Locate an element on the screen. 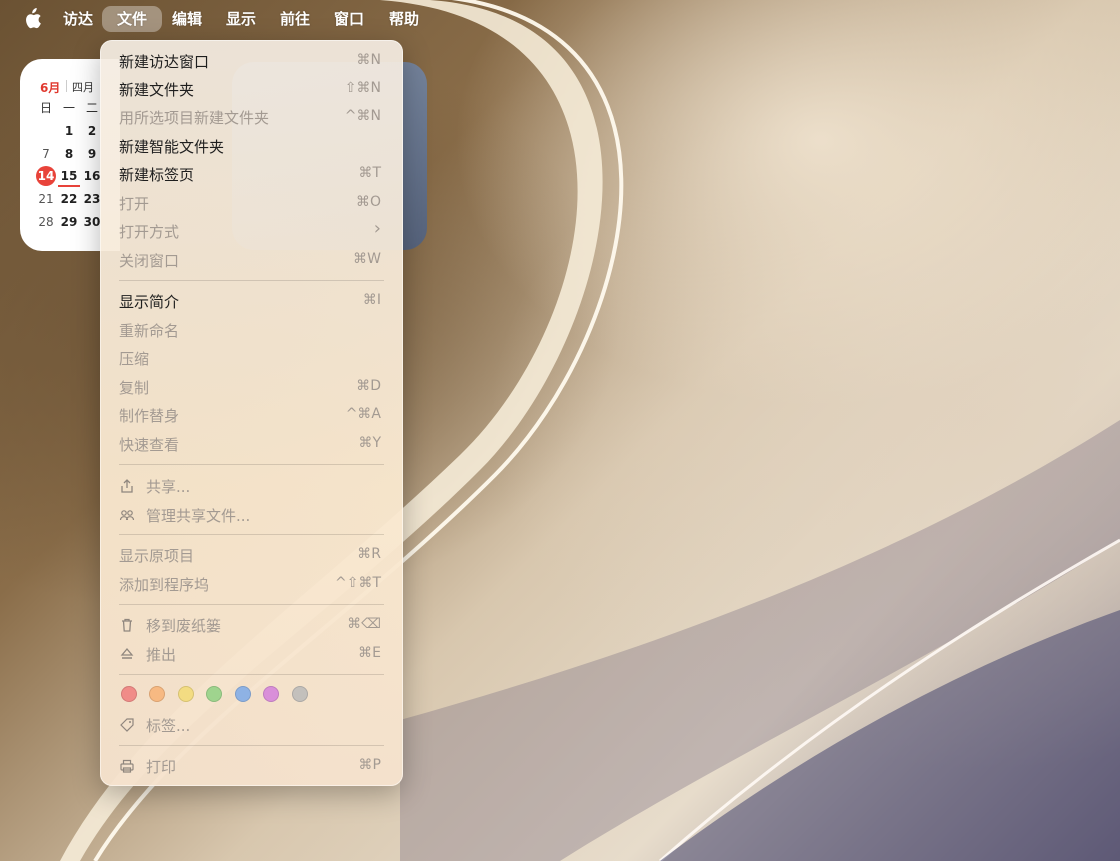 The image size is (1120, 861). menu-item-shortcut: ⌘Y is located at coordinates (369, 443).